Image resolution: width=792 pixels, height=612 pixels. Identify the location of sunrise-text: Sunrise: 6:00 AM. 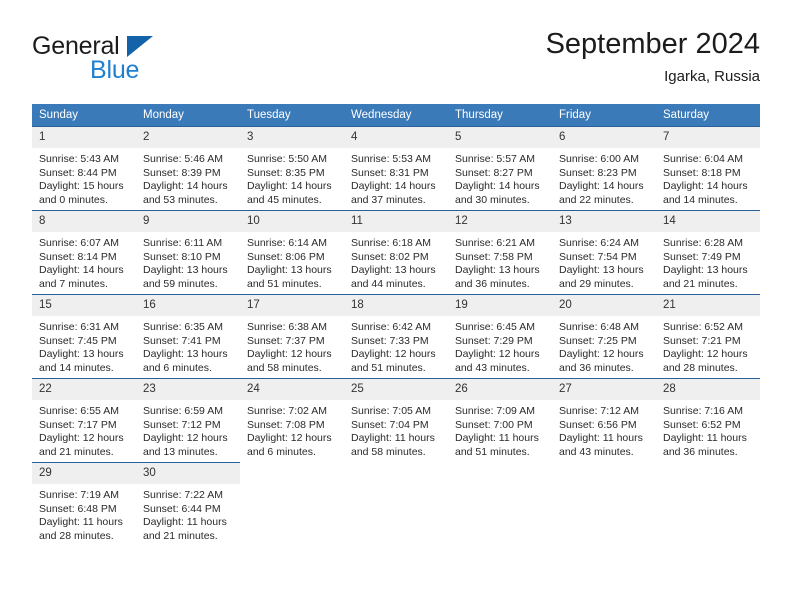
(599, 159).